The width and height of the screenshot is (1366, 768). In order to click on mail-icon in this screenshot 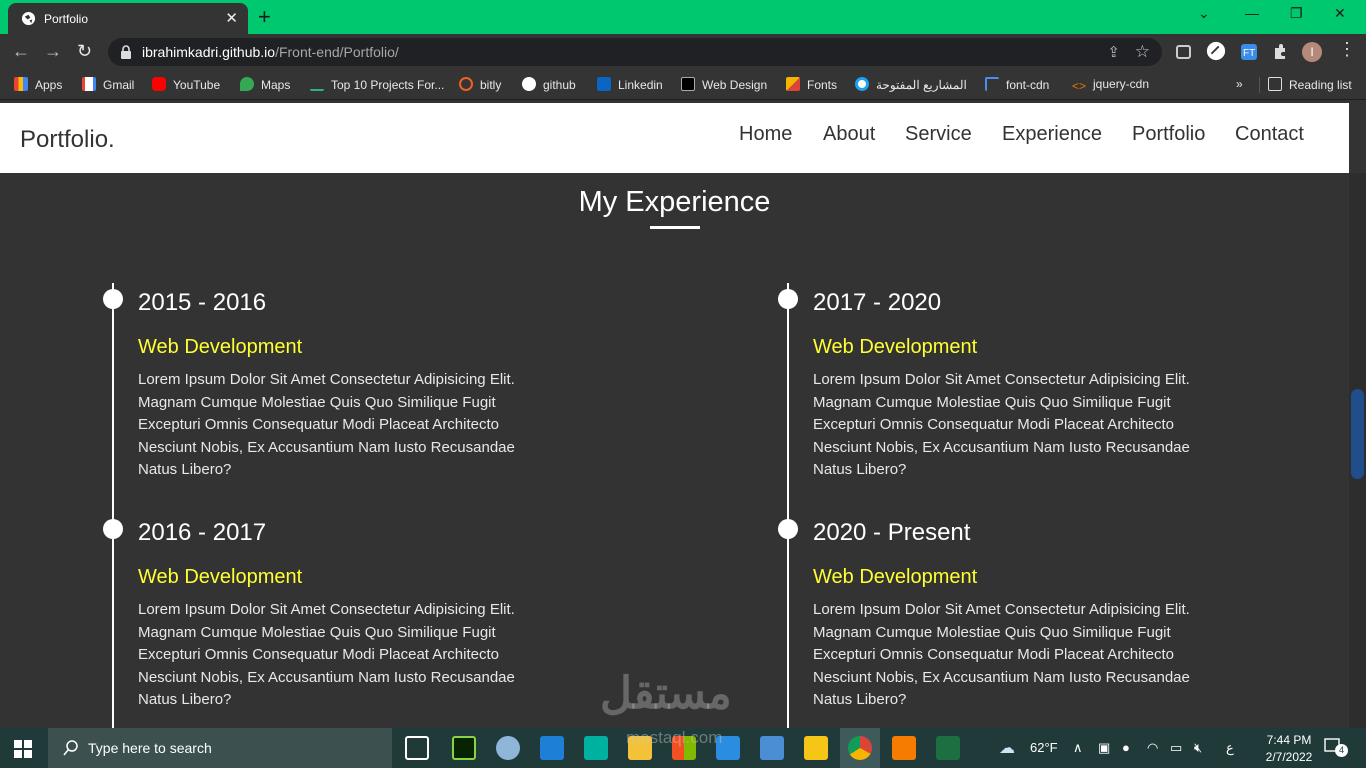, I will do `click(552, 748)`.